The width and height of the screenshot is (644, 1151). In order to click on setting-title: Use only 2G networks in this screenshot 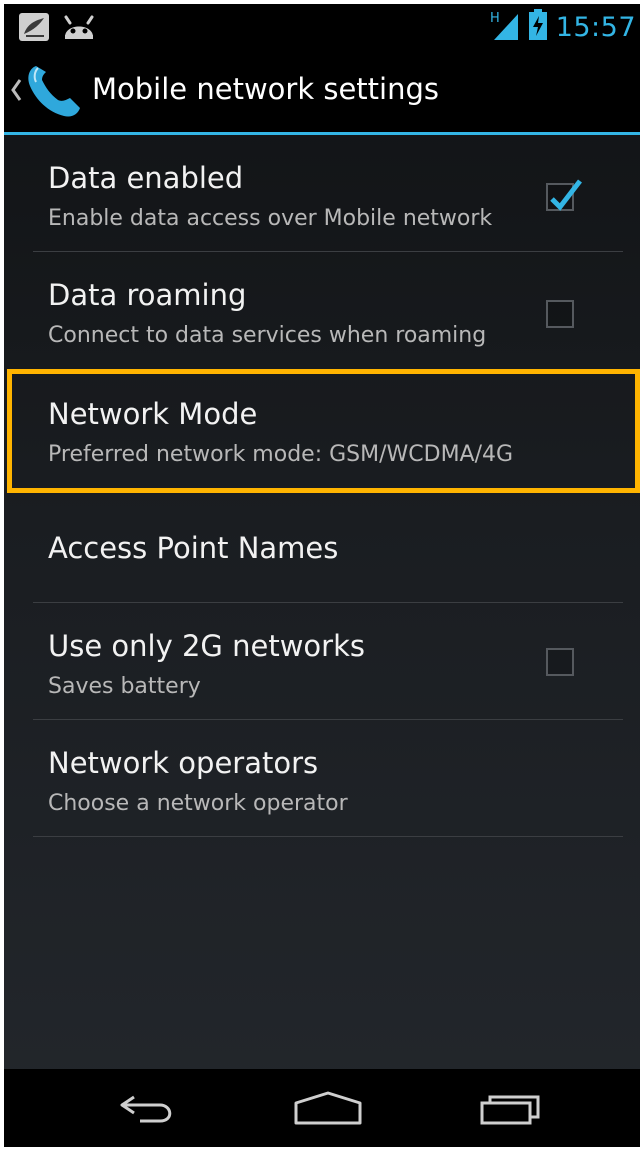, I will do `click(206, 646)`.